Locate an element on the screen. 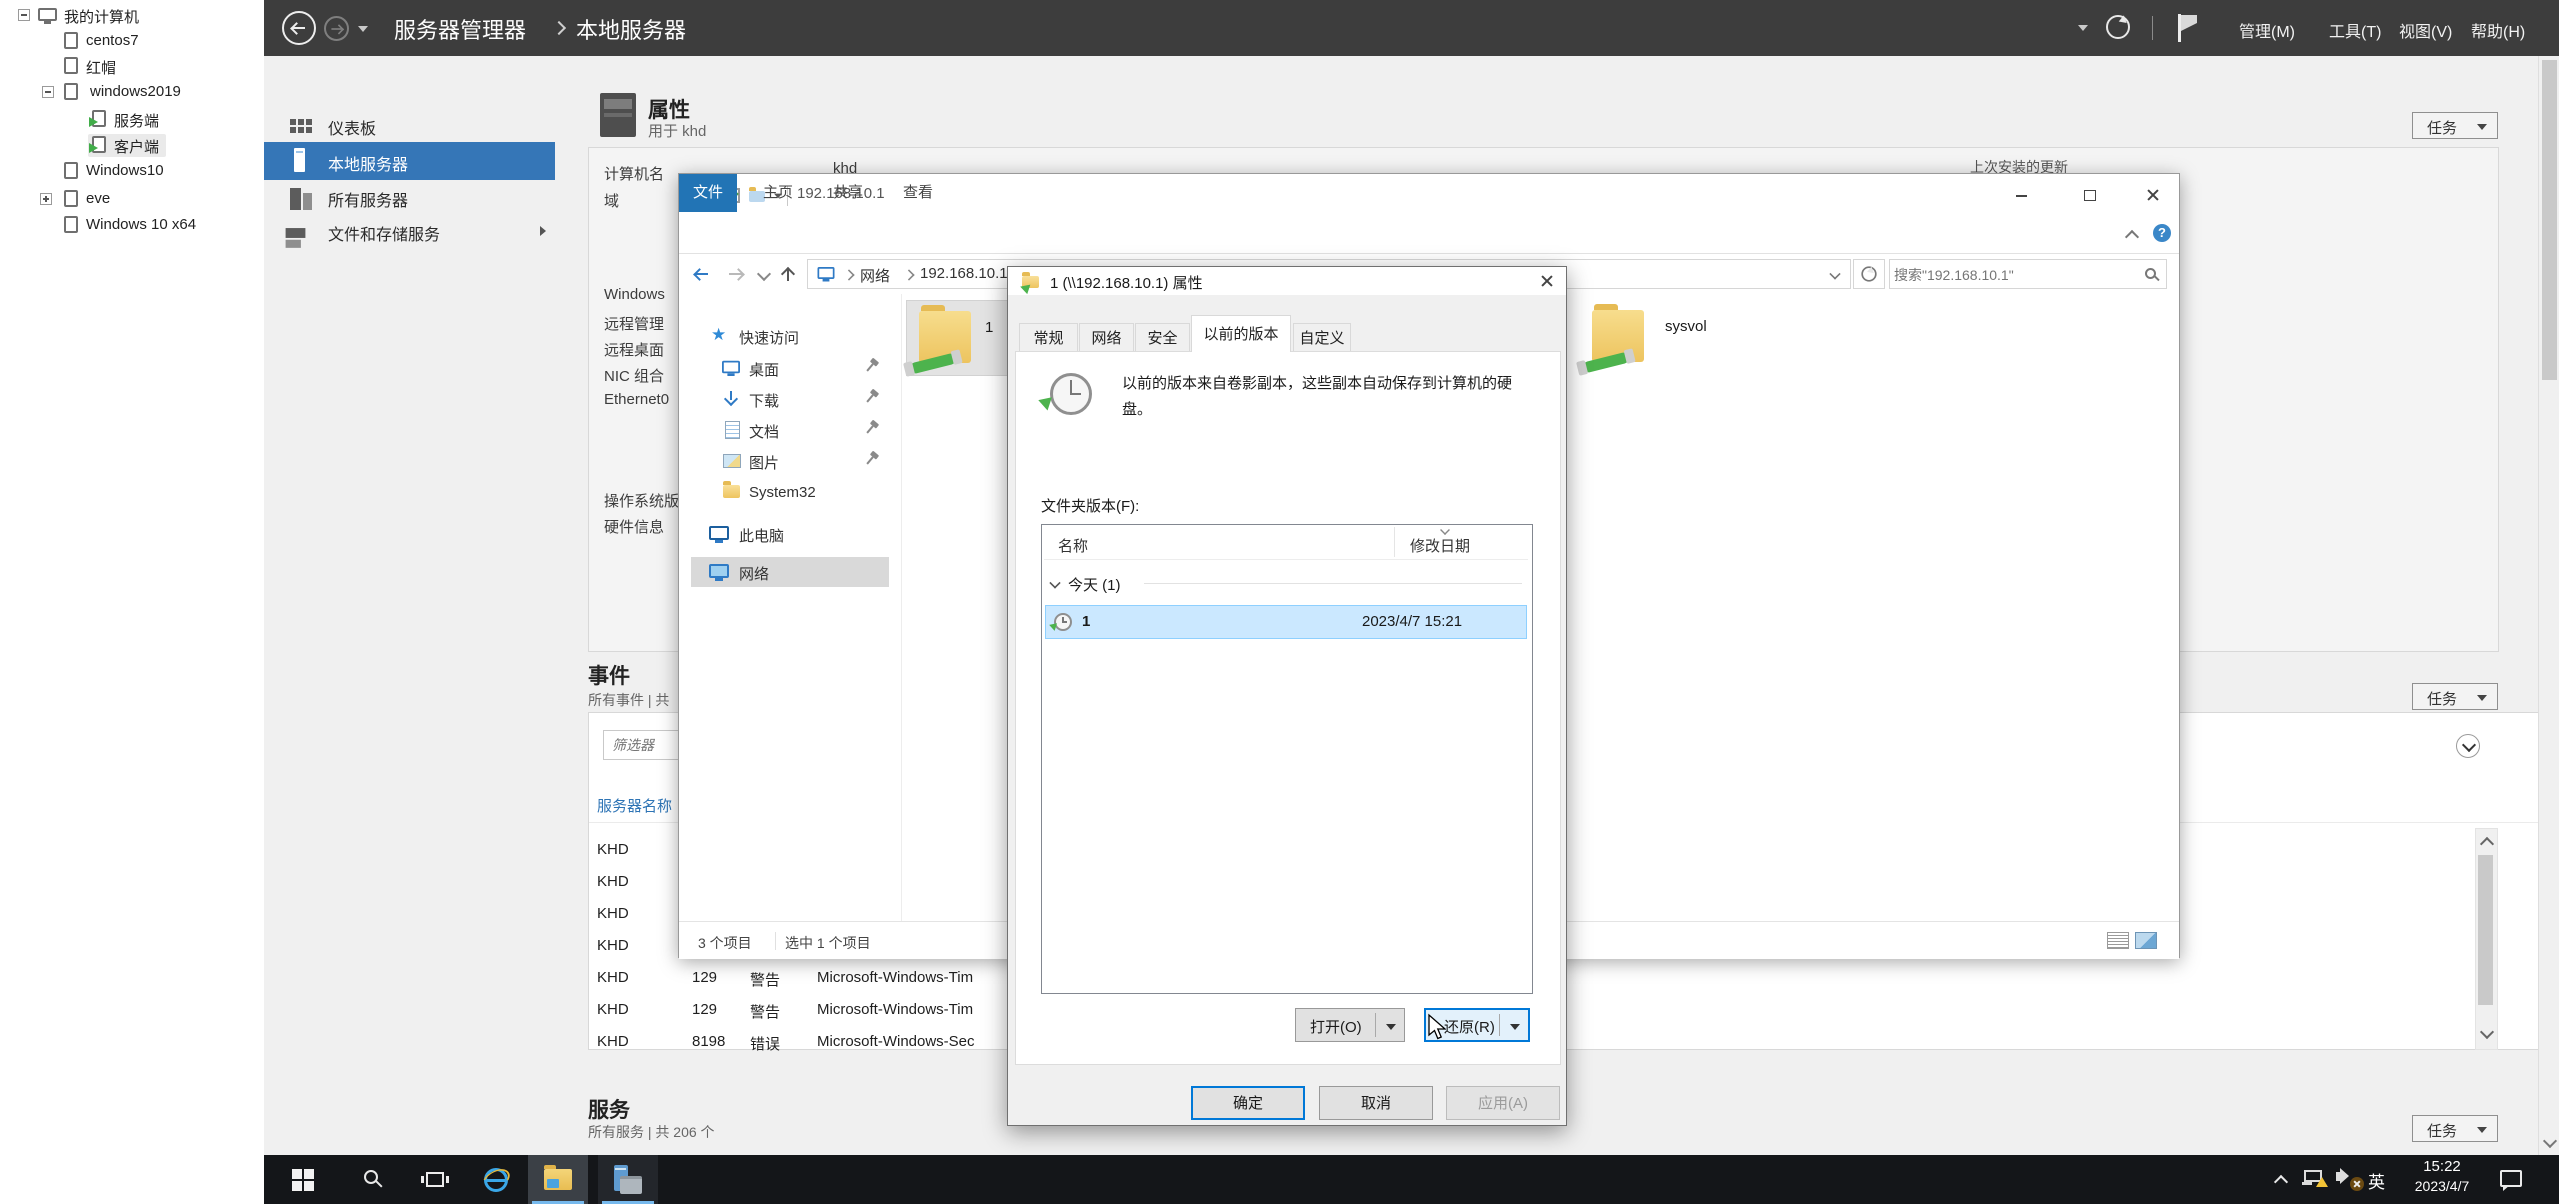  expand-toggle-icon is located at coordinates (46, 199).